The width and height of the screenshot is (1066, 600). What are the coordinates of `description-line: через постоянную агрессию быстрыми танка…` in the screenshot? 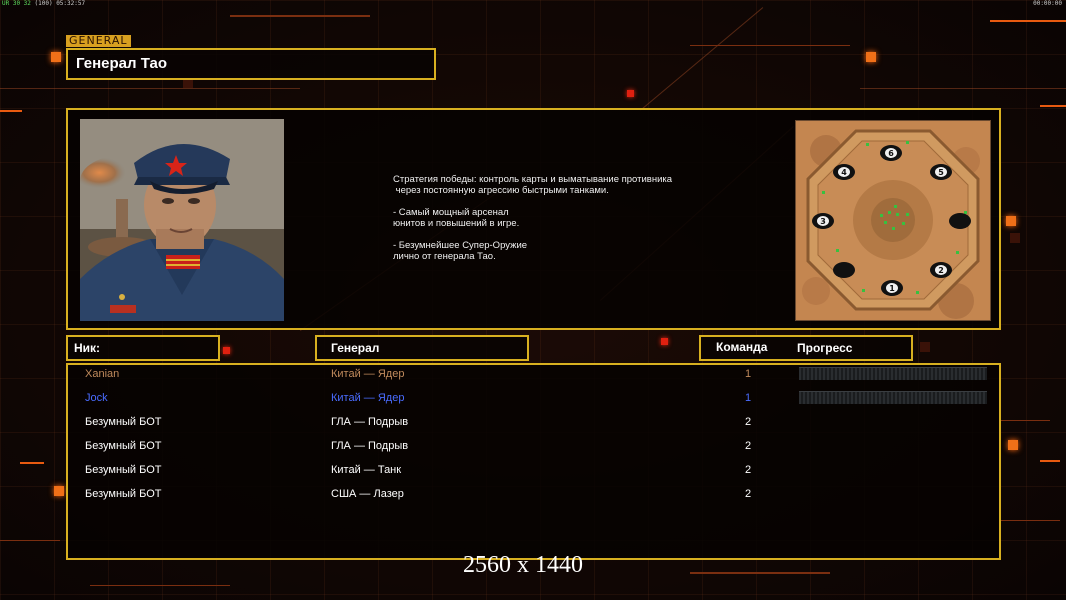 It's located at (501, 190).